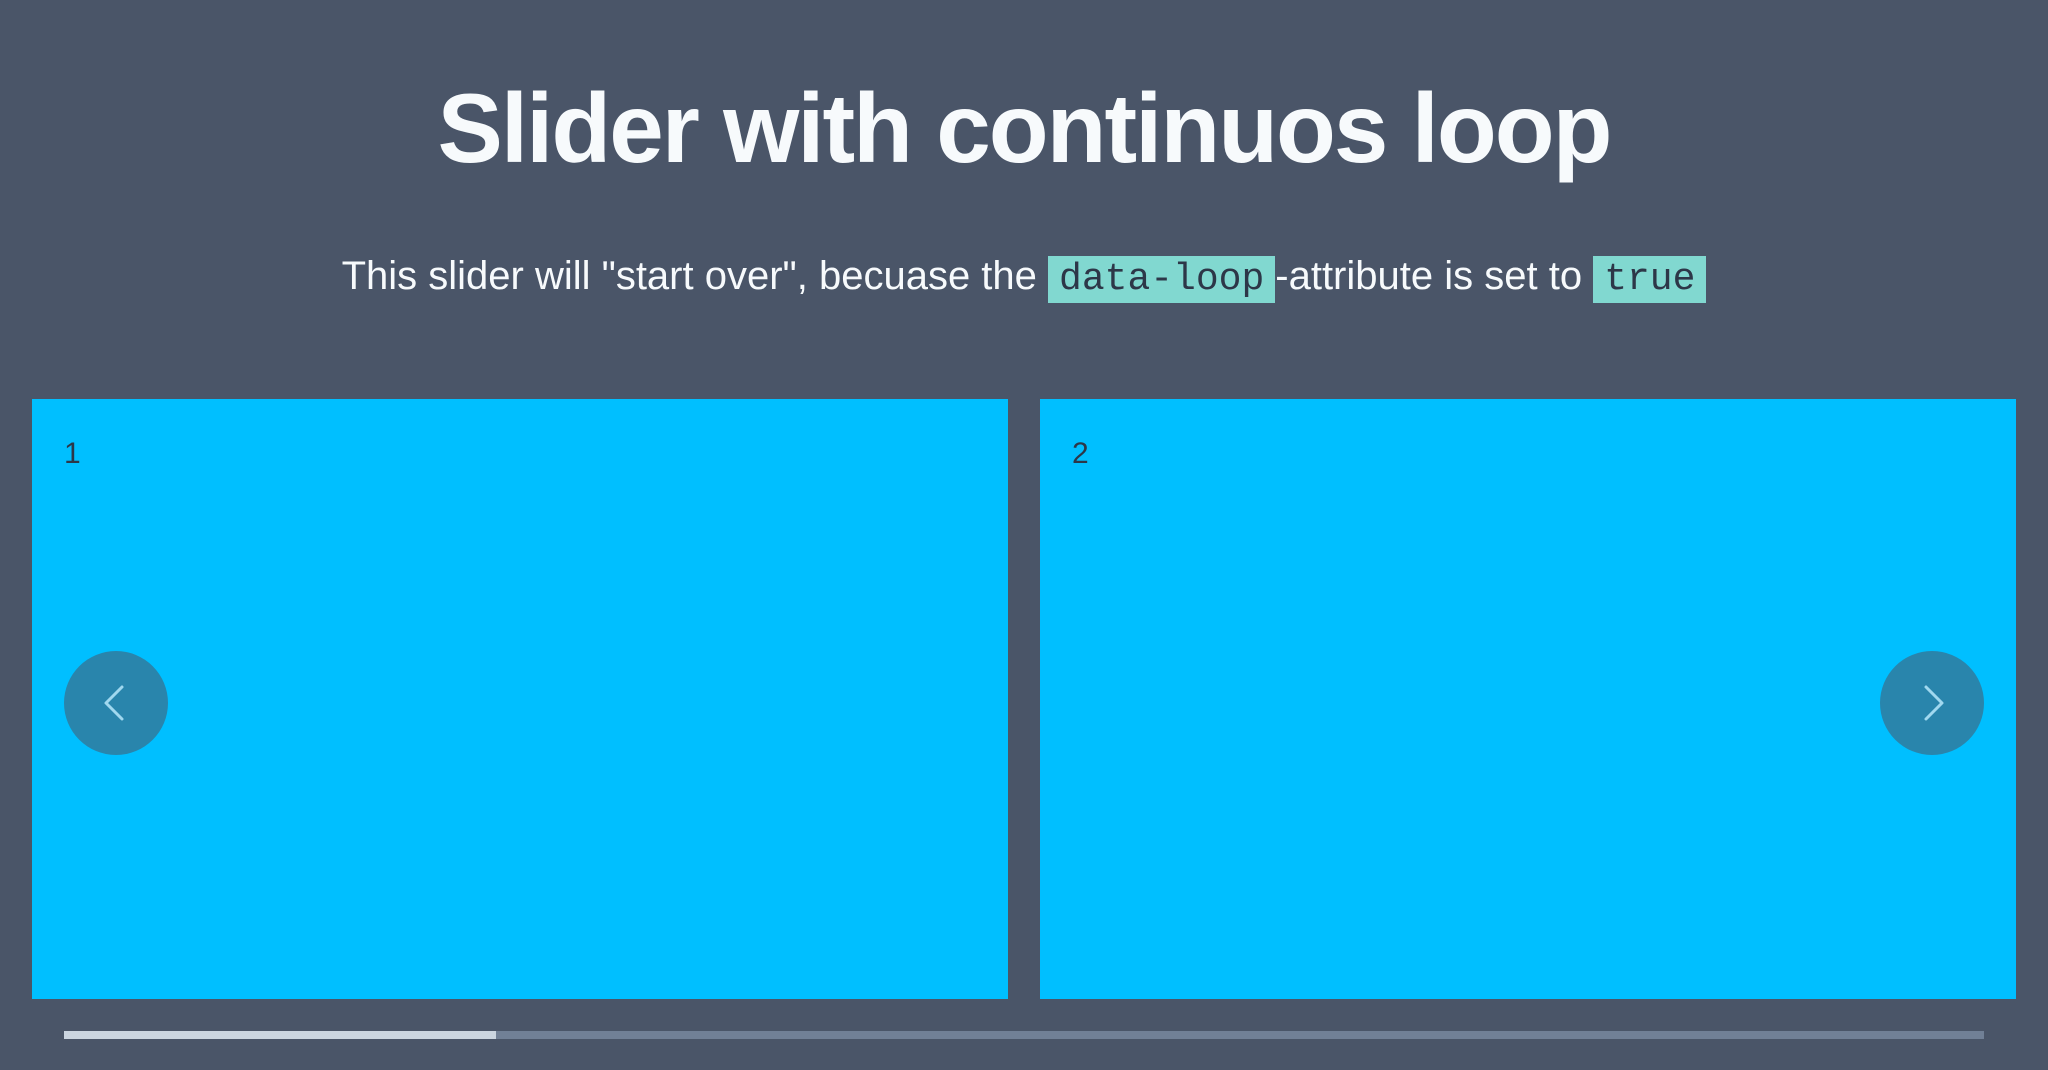  I want to click on chevron-left-icon, so click(114, 703).